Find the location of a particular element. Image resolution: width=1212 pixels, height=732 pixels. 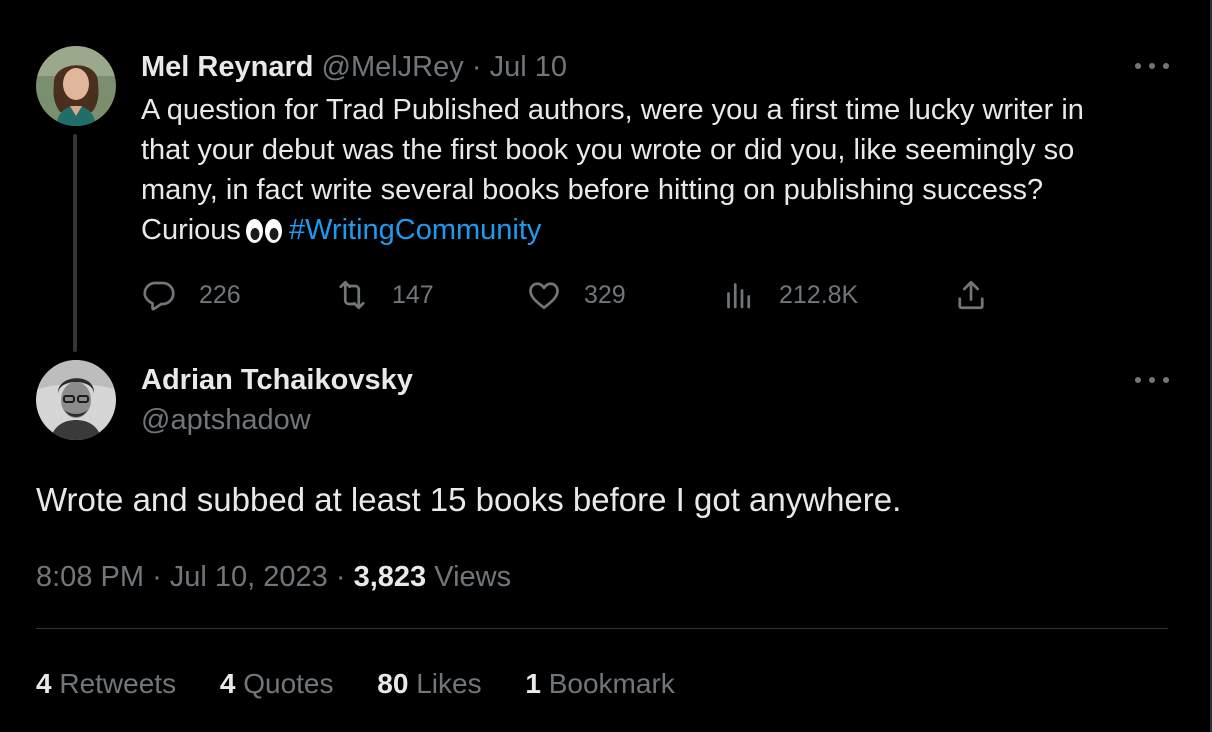

tweet-meta: 8:08 PM · Jul 10, 2023 · 3,823 Views is located at coordinates (273, 577).